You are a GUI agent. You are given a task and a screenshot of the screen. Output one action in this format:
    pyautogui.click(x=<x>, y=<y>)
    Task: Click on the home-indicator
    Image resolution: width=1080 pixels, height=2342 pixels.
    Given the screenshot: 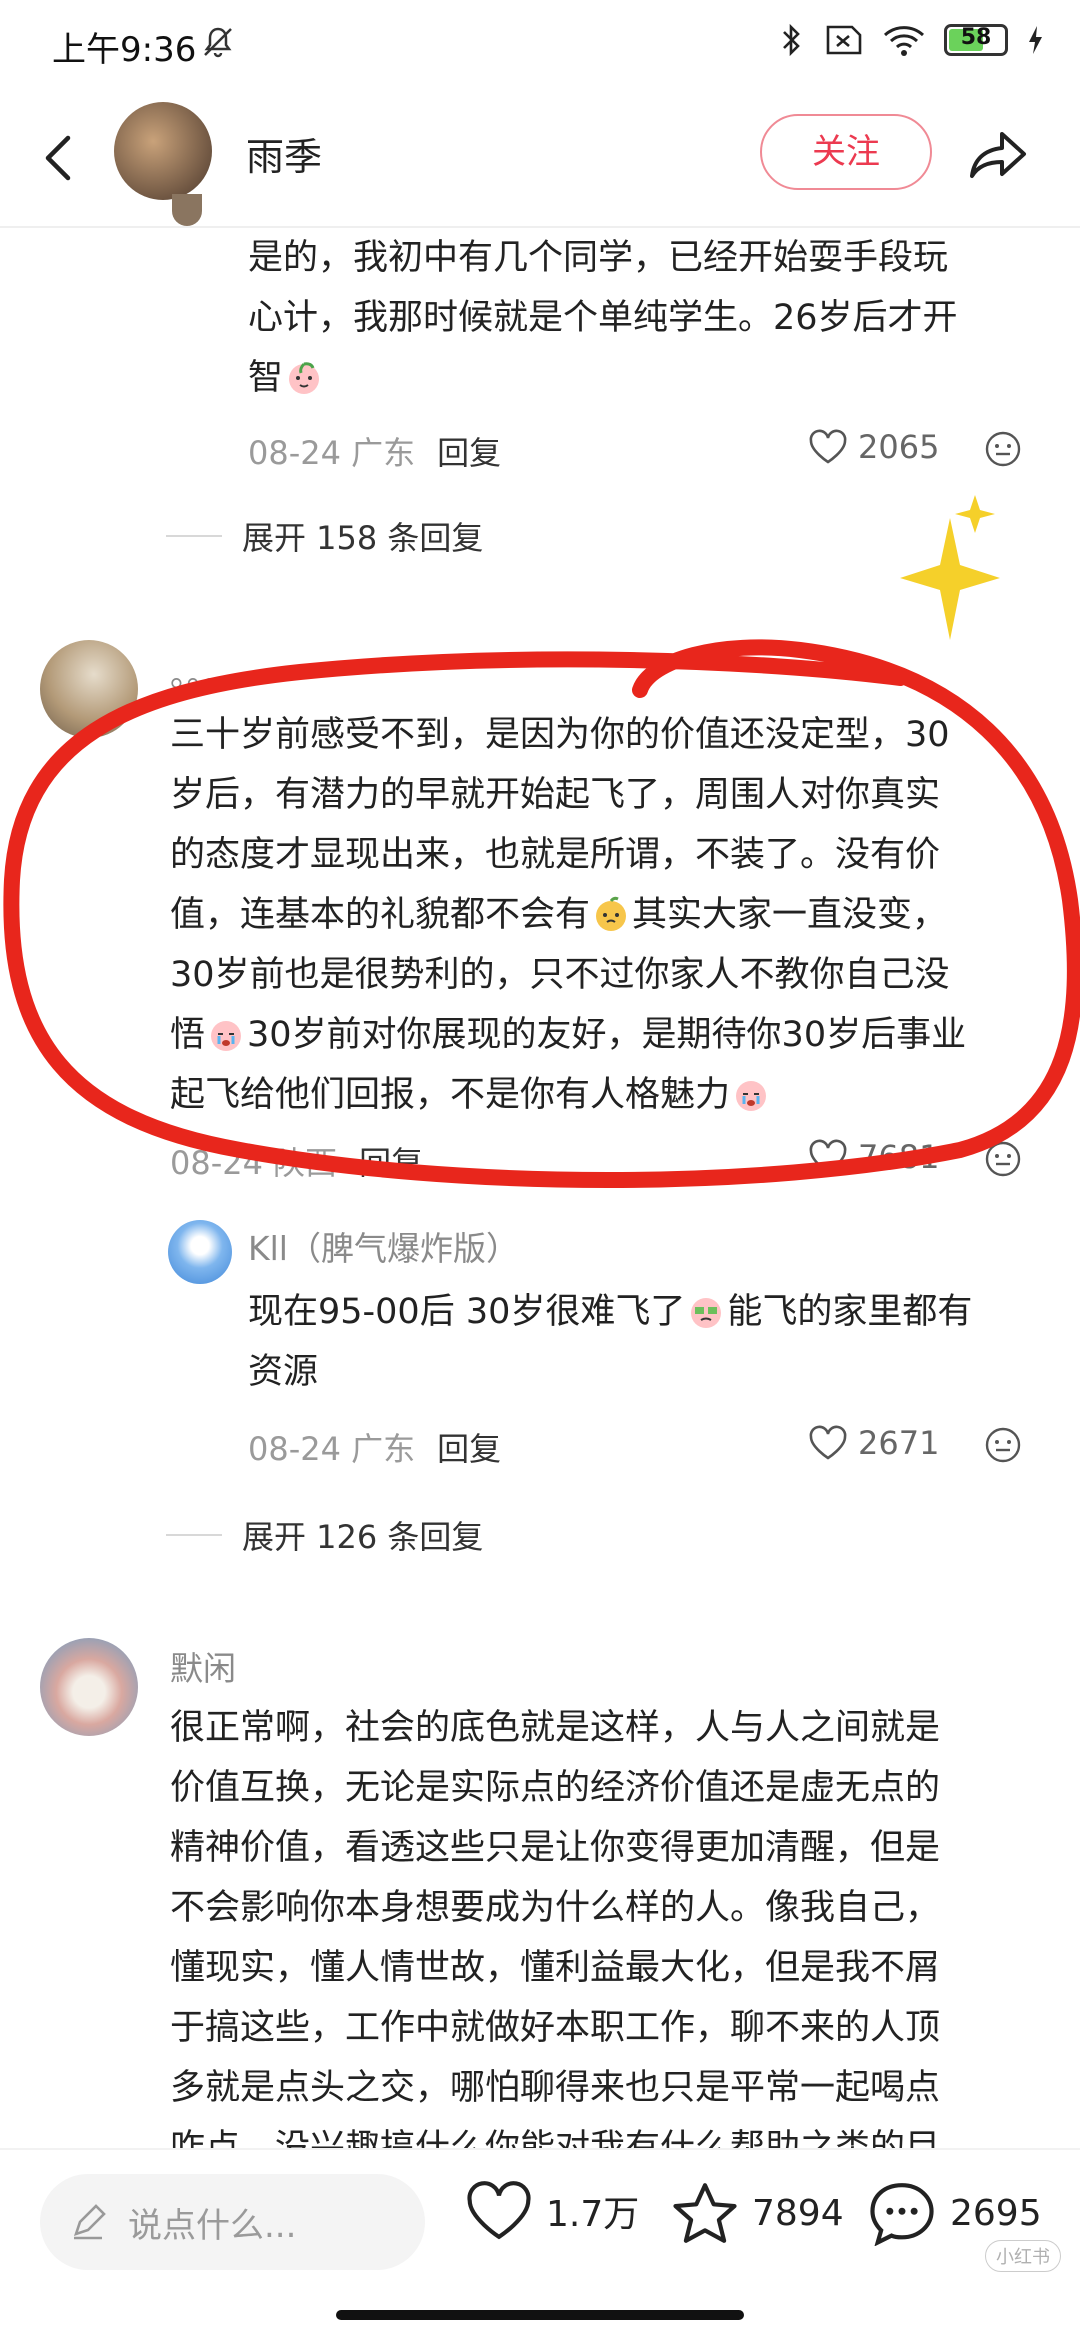 What is the action you would take?
    pyautogui.click(x=540, y=2315)
    